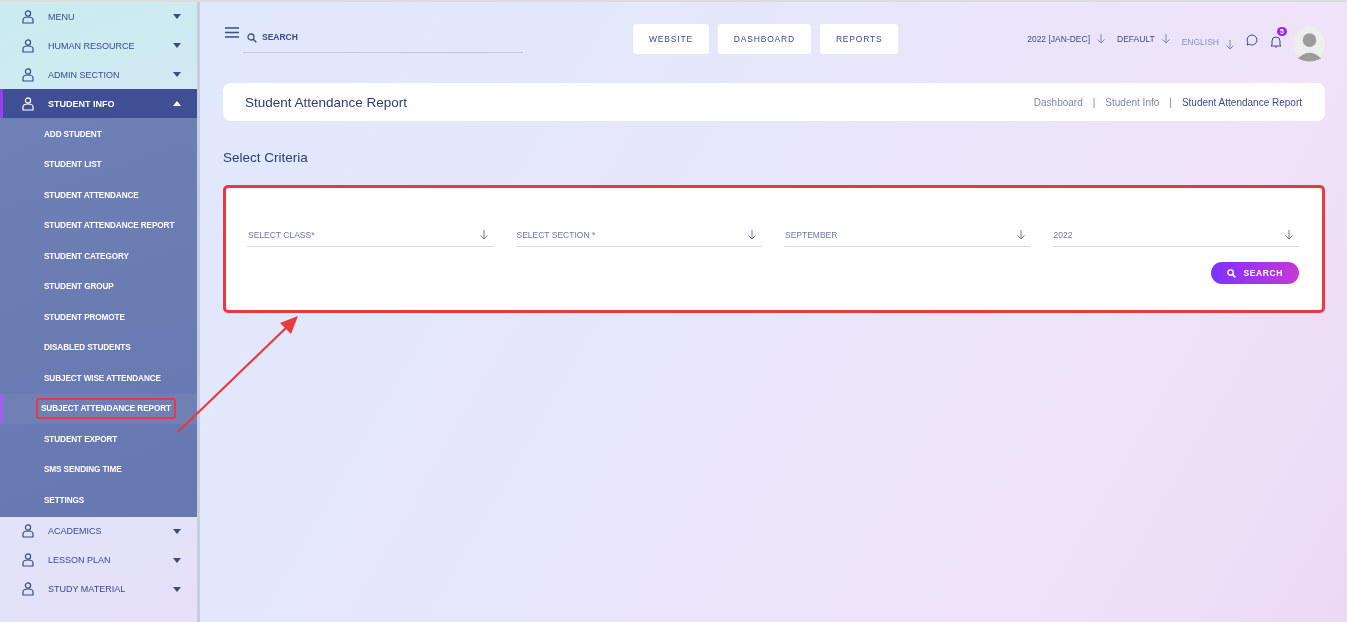  What do you see at coordinates (98, 16) in the screenshot?
I see `sidebar-item: MENU` at bounding box center [98, 16].